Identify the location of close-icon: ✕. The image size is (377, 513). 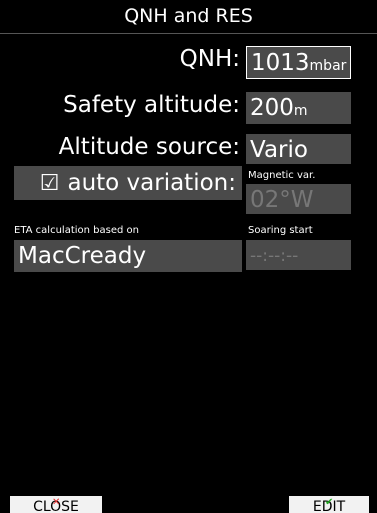
(56, 502).